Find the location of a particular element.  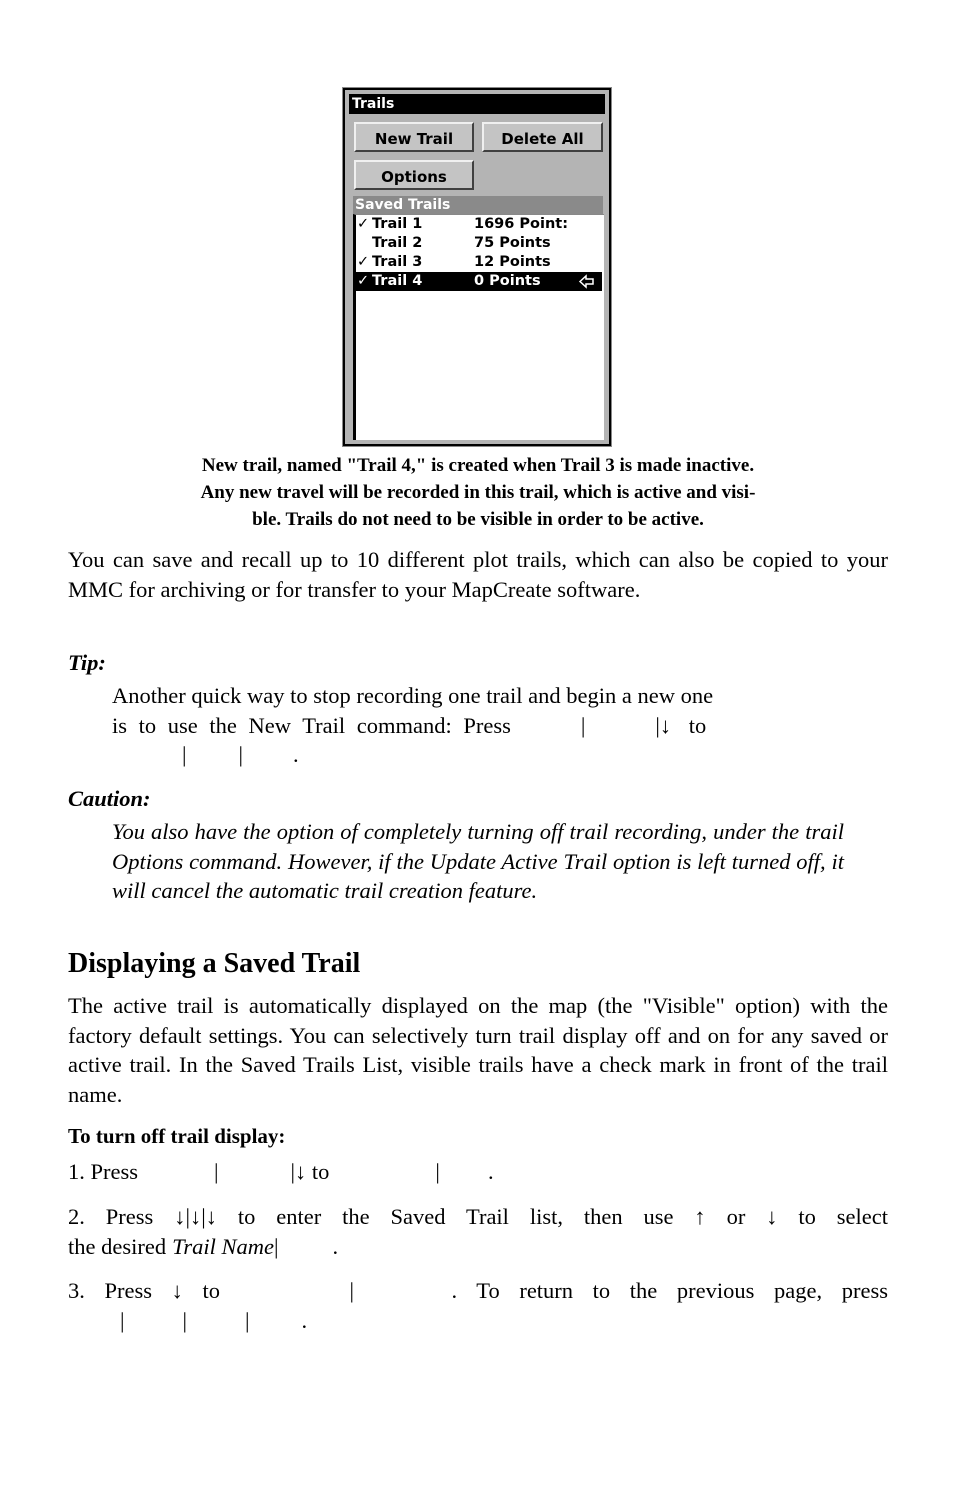

trail-points: 1696 Point: is located at coordinates (521, 224).